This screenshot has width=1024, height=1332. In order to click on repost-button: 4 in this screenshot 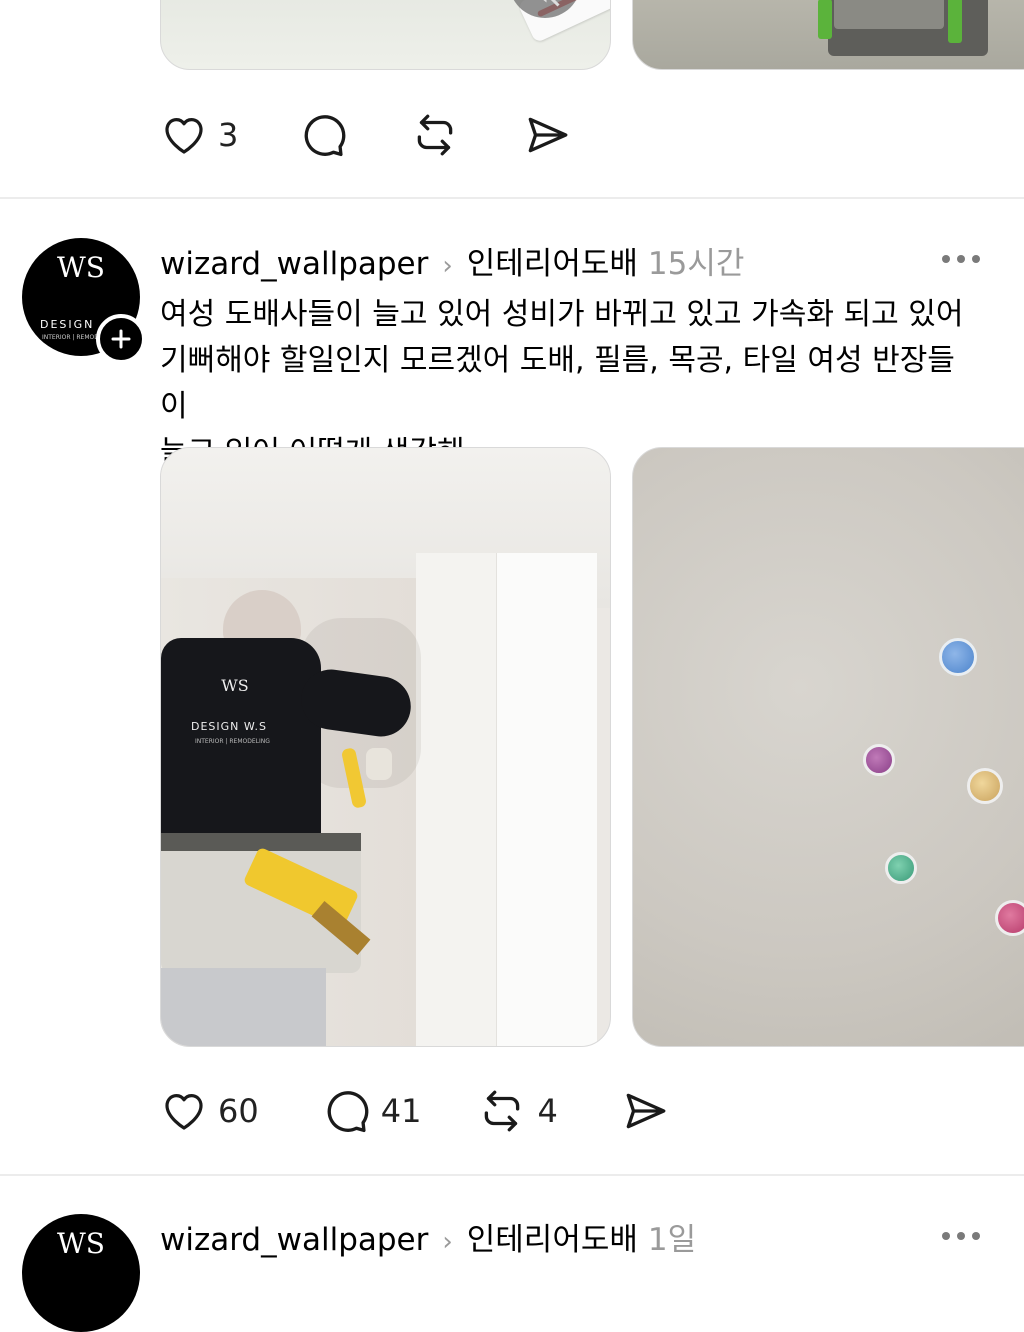, I will do `click(517, 1111)`.